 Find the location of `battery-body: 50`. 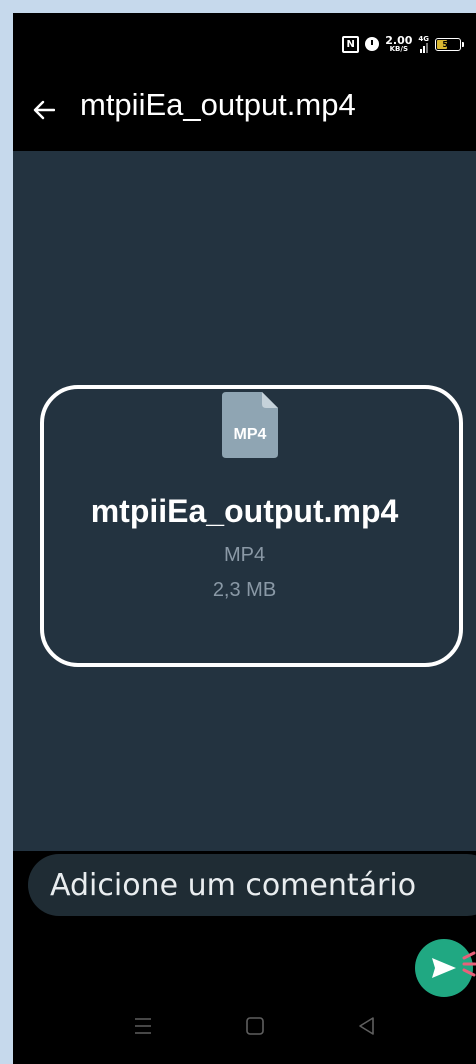

battery-body: 50 is located at coordinates (448, 44).